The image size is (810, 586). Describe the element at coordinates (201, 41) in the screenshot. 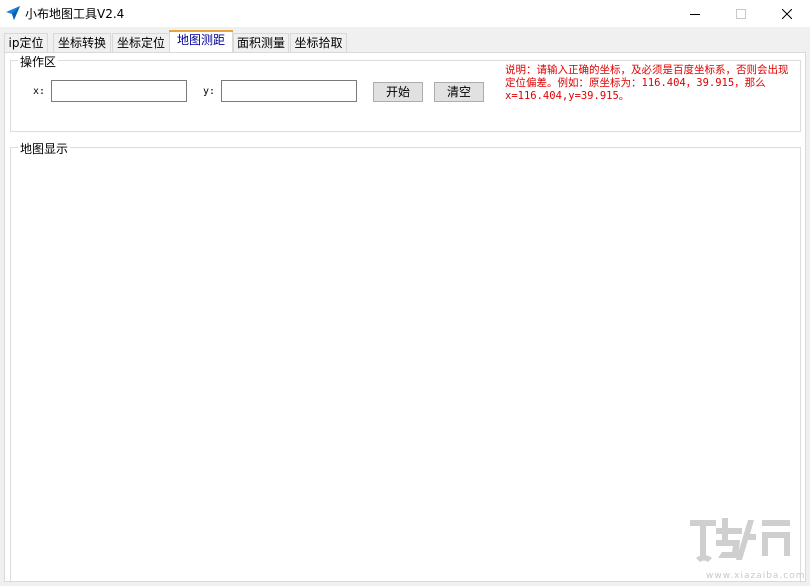

I see `tab-map-distance: 地图测距` at that location.